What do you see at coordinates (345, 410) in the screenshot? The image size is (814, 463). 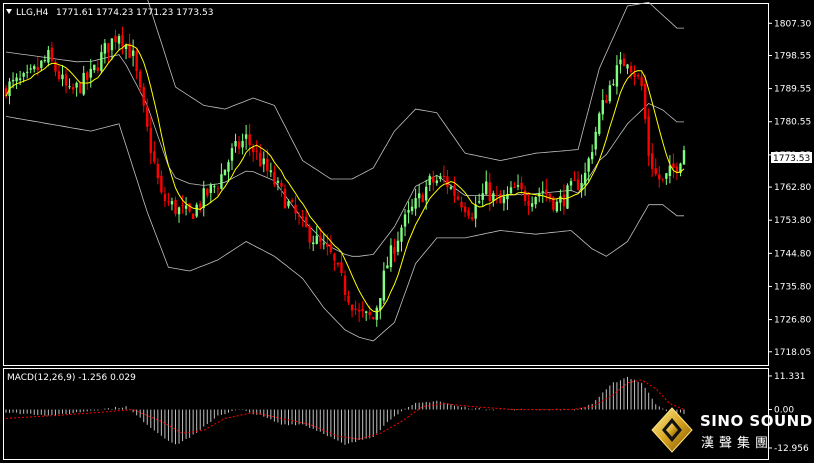 I see `macd-histogram` at bounding box center [345, 410].